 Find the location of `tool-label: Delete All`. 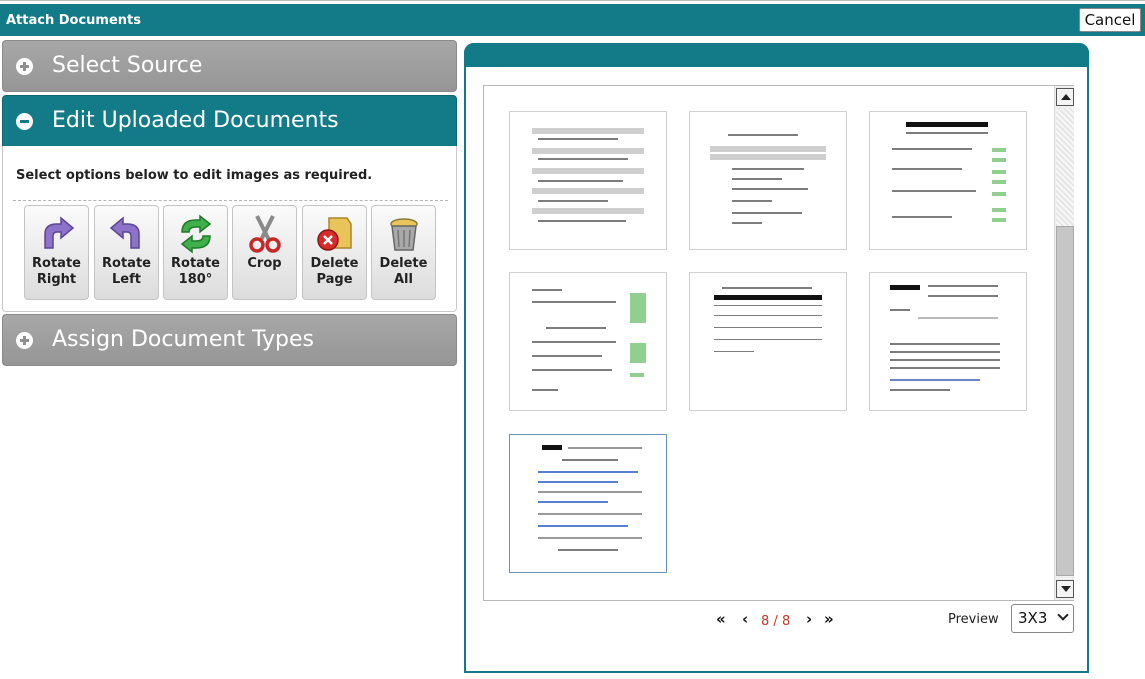

tool-label: Delete All is located at coordinates (403, 271).